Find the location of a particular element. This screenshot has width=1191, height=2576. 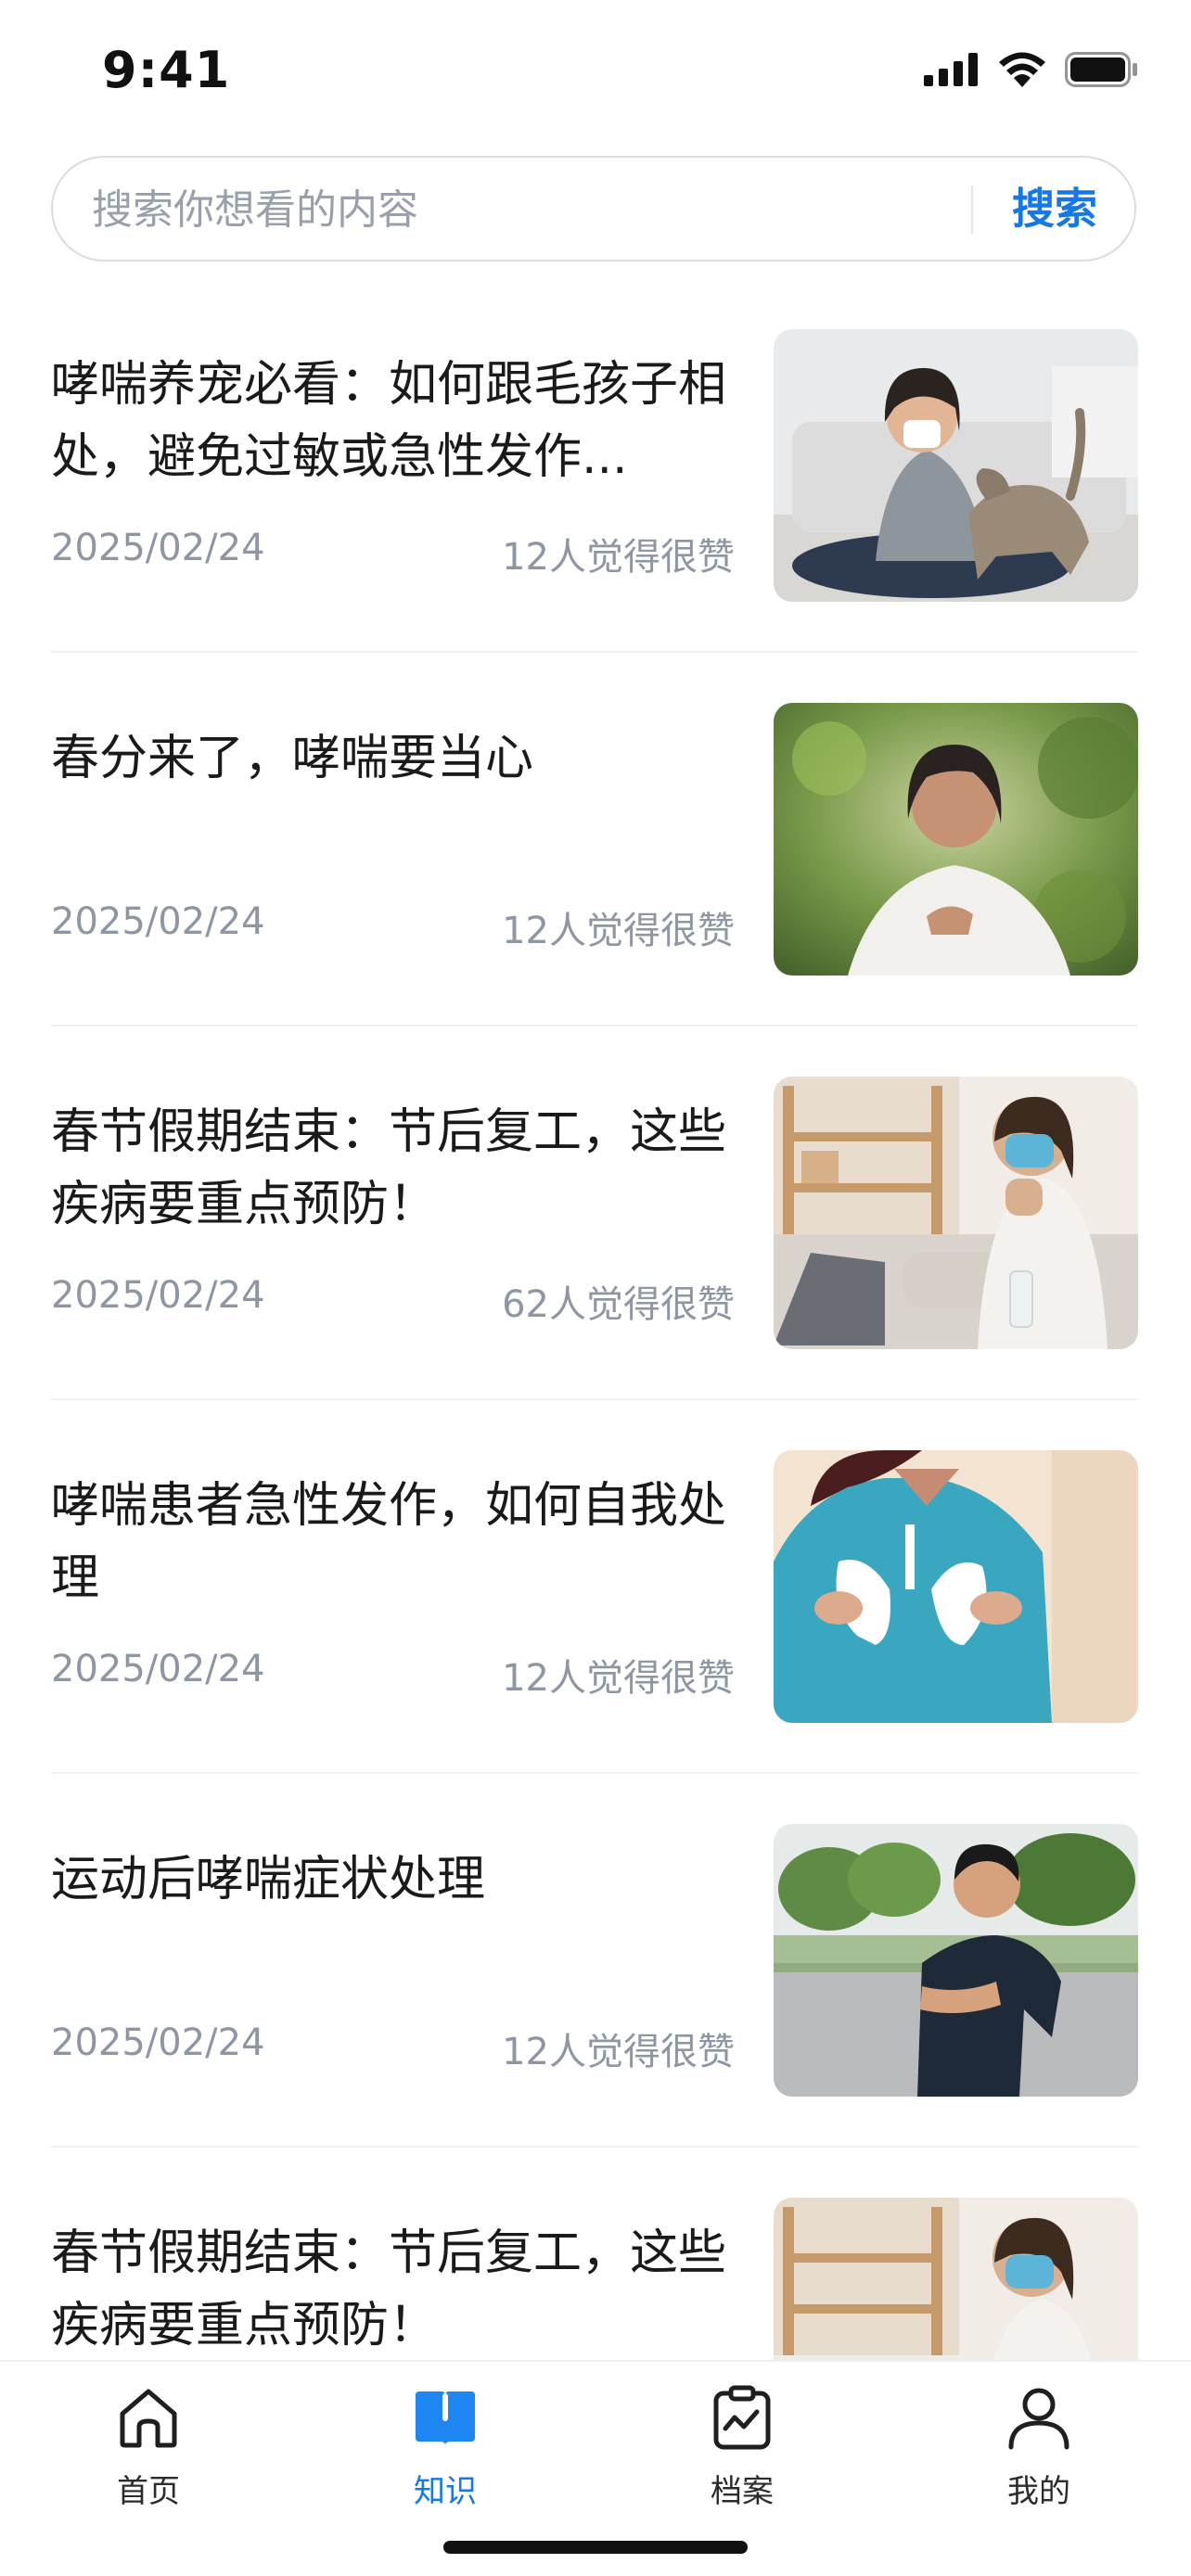

user-icon is located at coordinates (1038, 2419).